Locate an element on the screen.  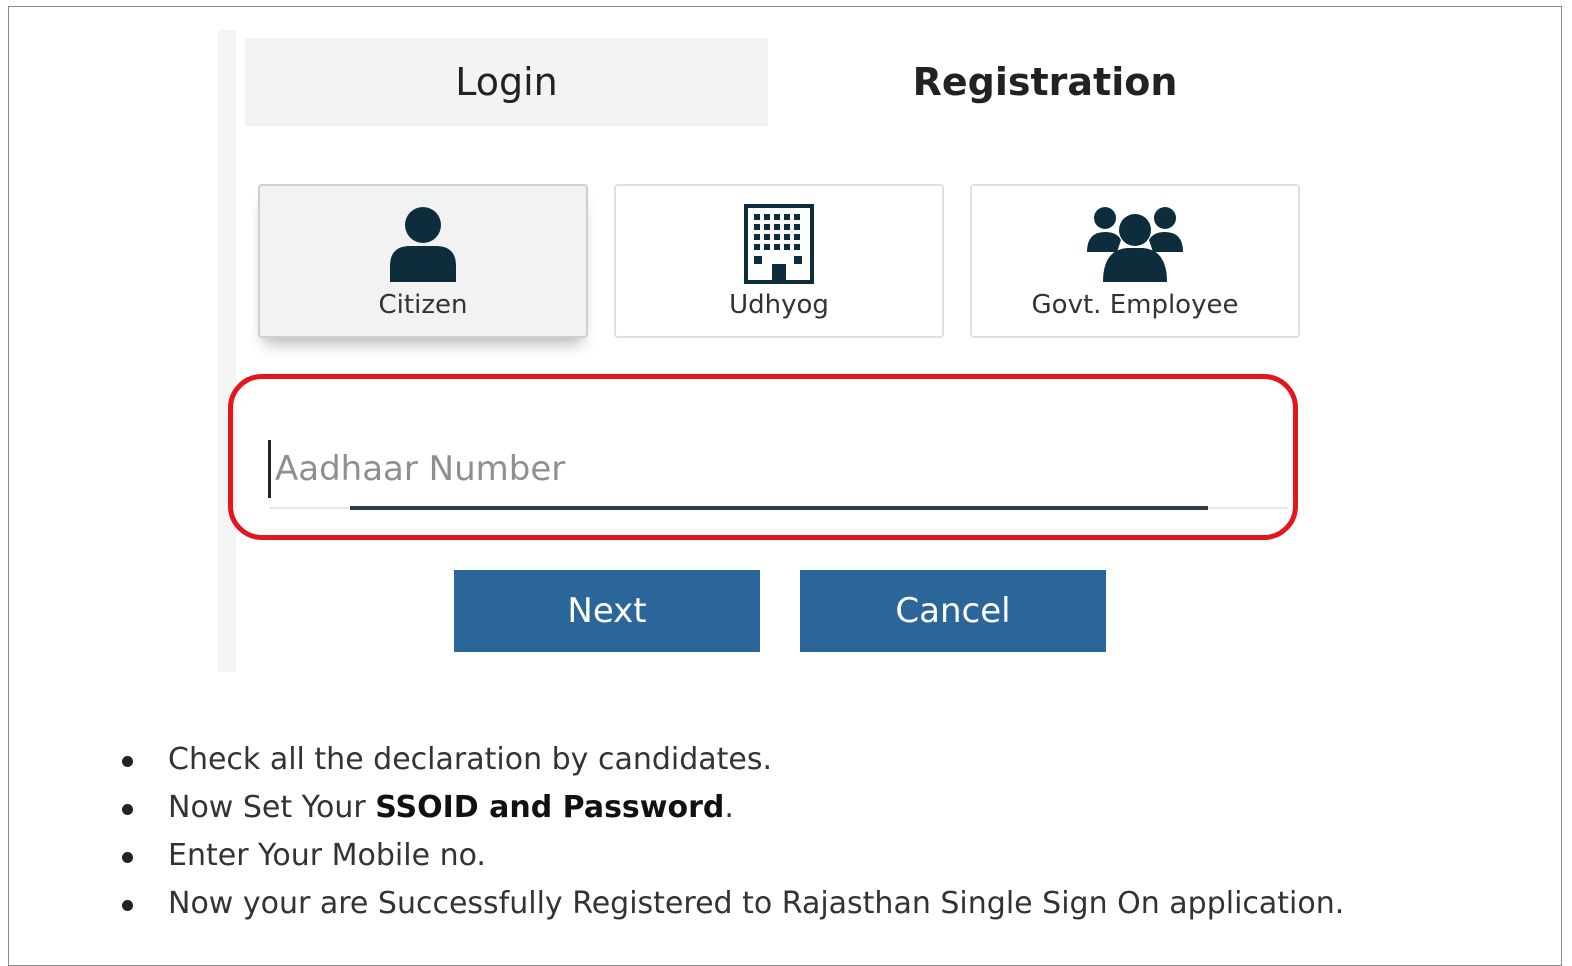
next-button: Next is located at coordinates (607, 611).